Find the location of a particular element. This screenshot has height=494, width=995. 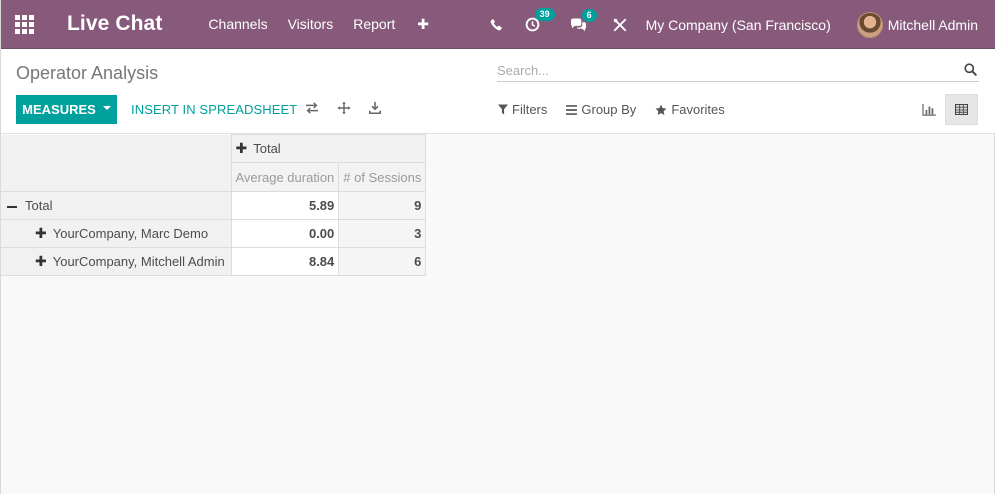

menu-item-visitors: Visitors is located at coordinates (311, 24).